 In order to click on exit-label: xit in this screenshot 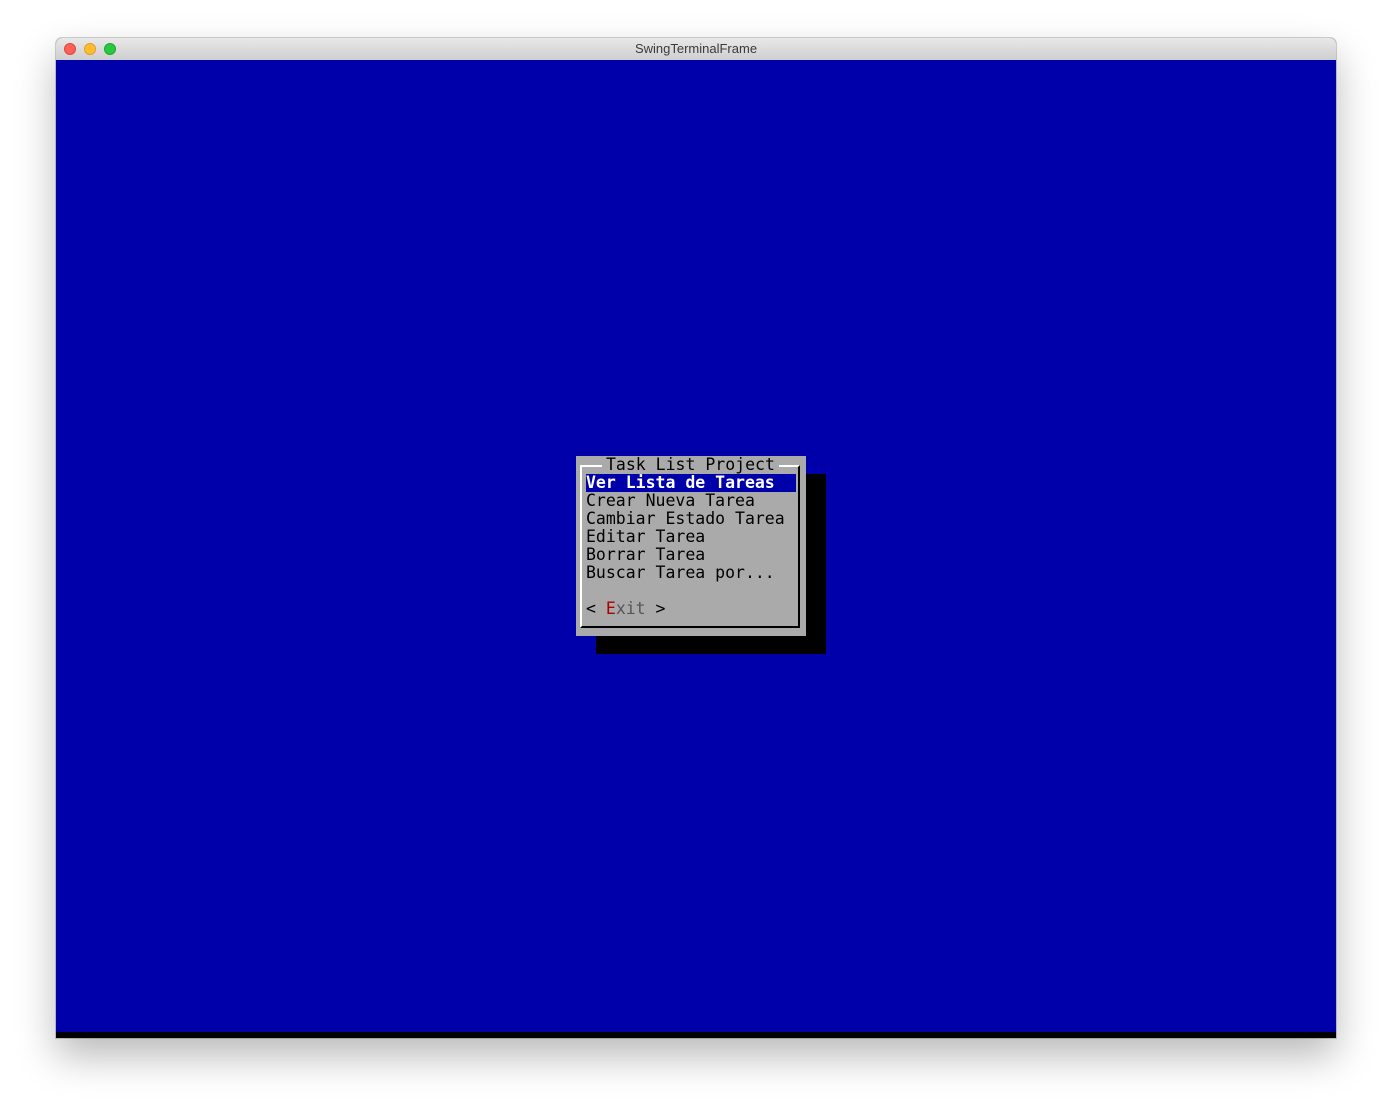, I will do `click(630, 608)`.